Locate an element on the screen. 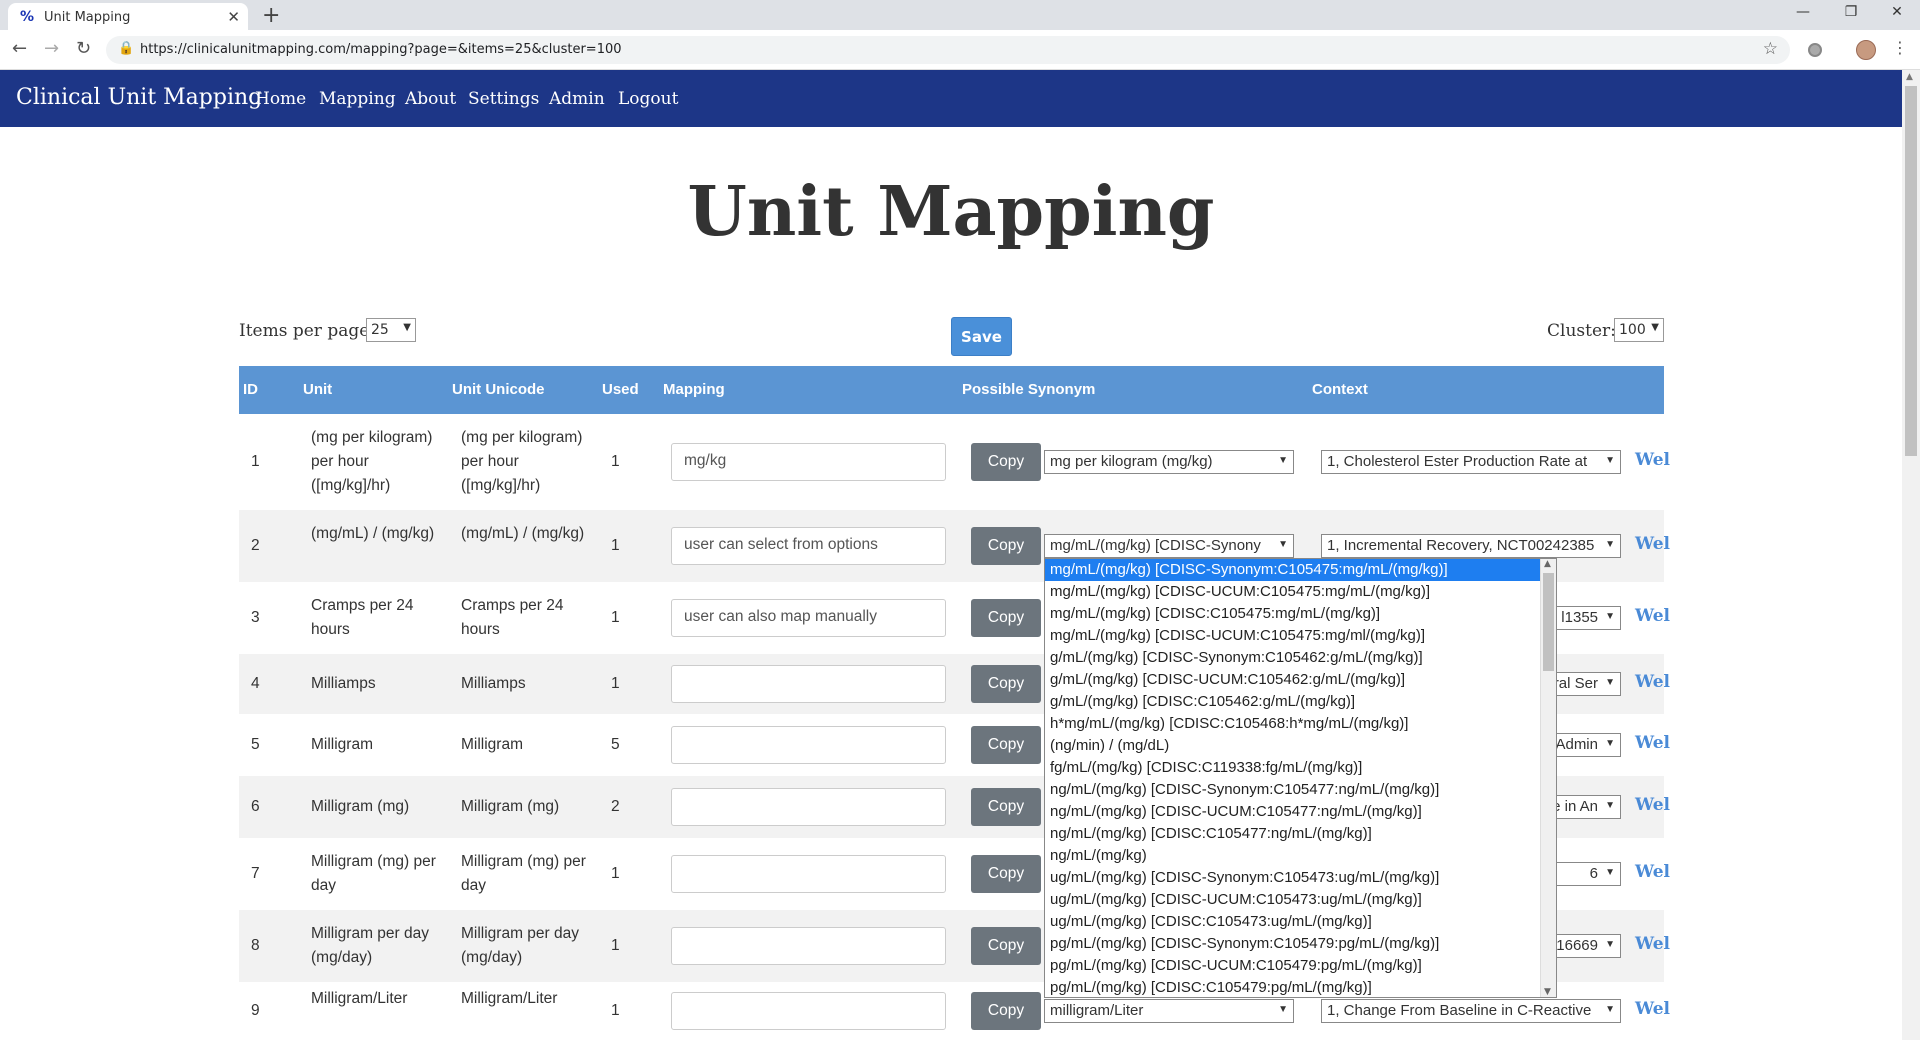 This screenshot has height=1040, width=1920. cell-unit: Milligram is located at coordinates (342, 744).